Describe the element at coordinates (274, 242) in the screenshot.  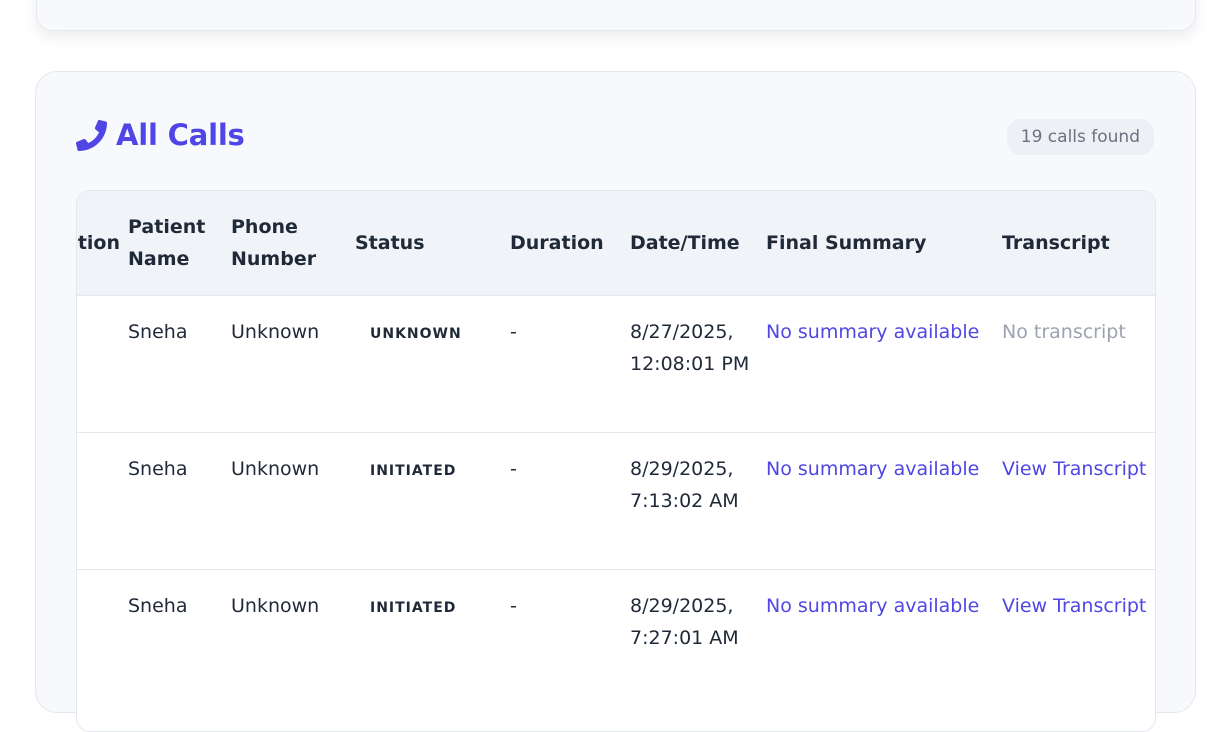
I see `column-header-phone-number: Phone Number` at that location.